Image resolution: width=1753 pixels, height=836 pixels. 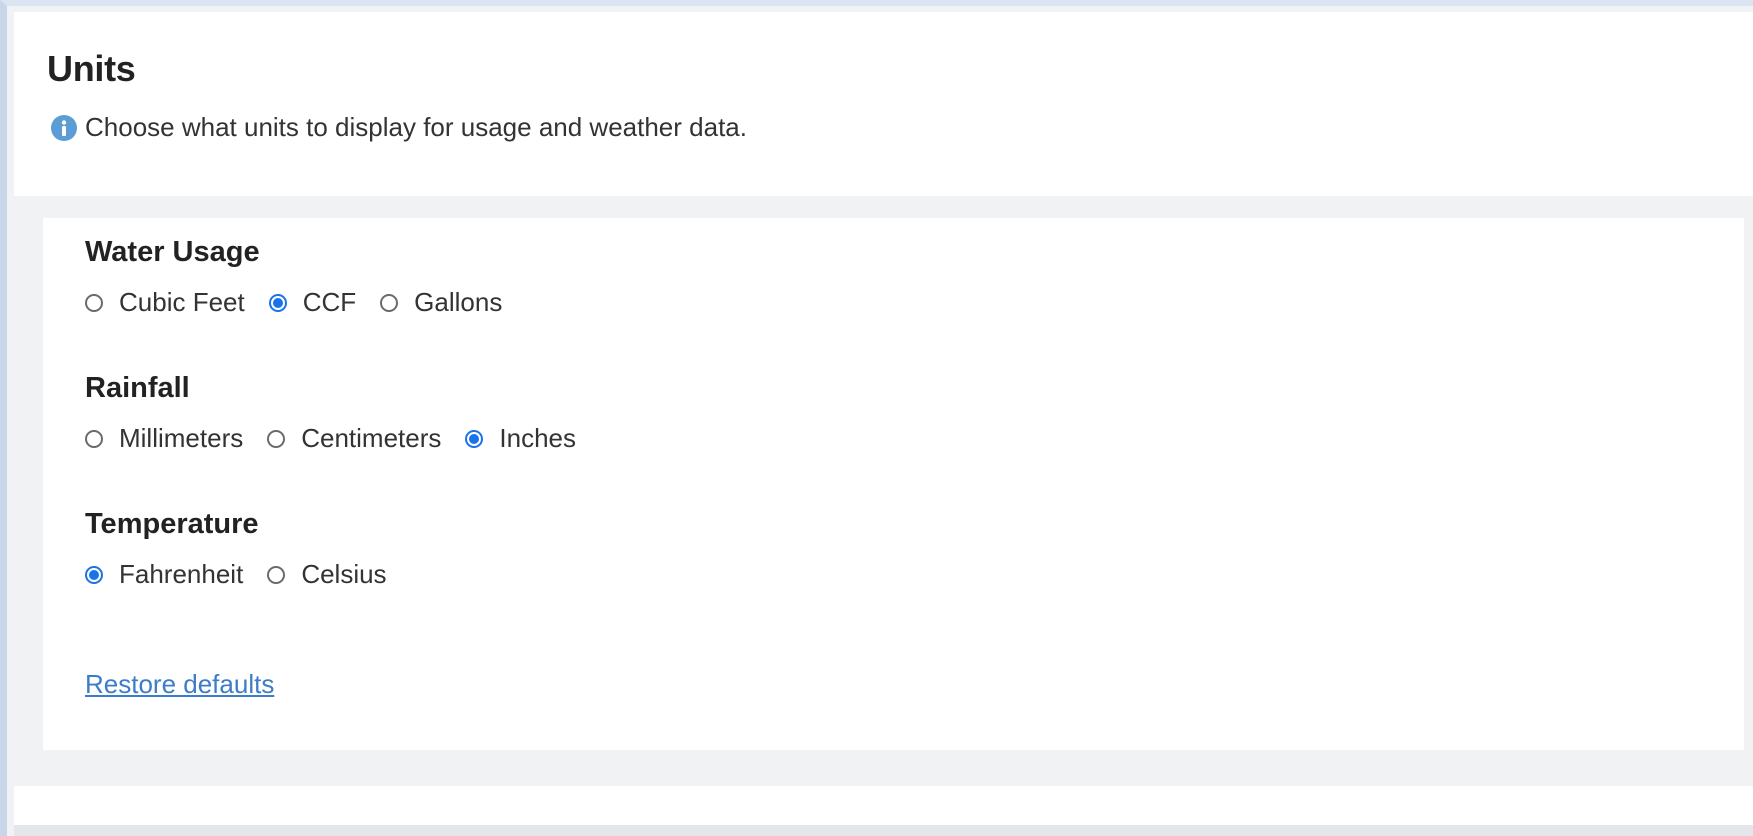 I want to click on radio-group: Millimeters Centimeters Inches, so click(x=342, y=438).